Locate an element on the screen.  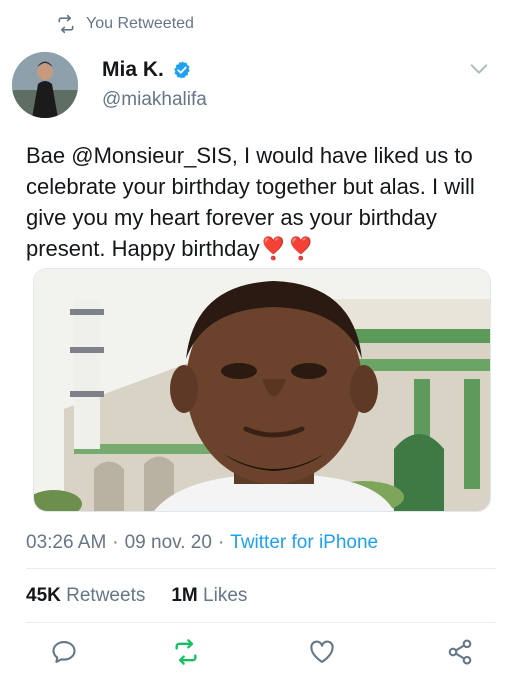
retweet-button is located at coordinates (186, 652).